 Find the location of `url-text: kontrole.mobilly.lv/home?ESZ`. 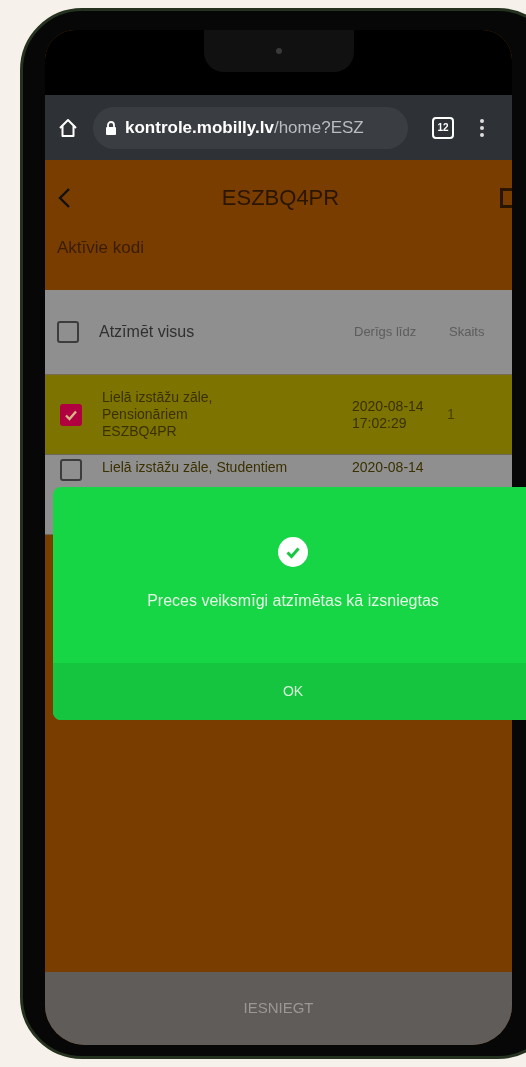

url-text: kontrole.mobilly.lv/home?ESZ is located at coordinates (244, 127).